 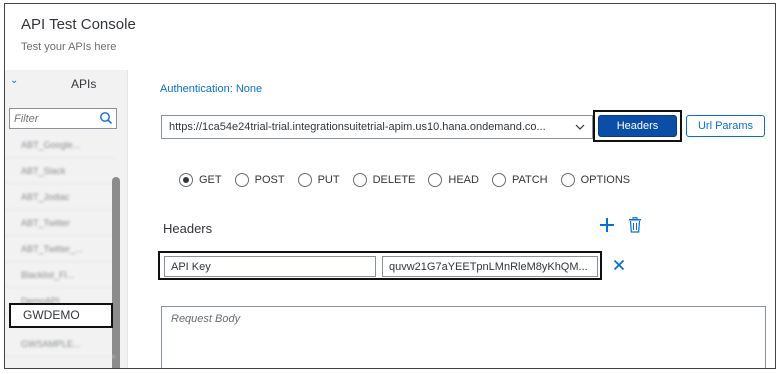 I want to click on filter-input, so click(x=50, y=119).